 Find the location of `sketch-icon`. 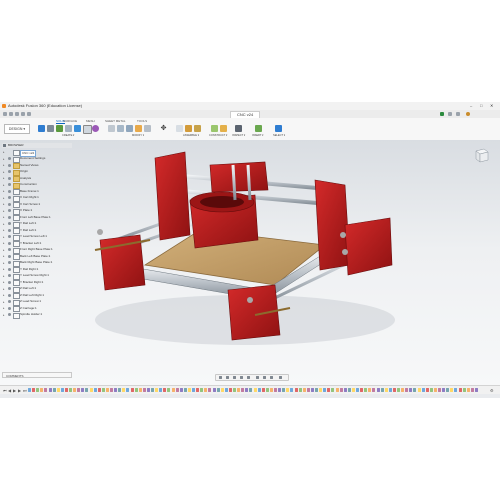

sketch-icon is located at coordinates (50, 128).